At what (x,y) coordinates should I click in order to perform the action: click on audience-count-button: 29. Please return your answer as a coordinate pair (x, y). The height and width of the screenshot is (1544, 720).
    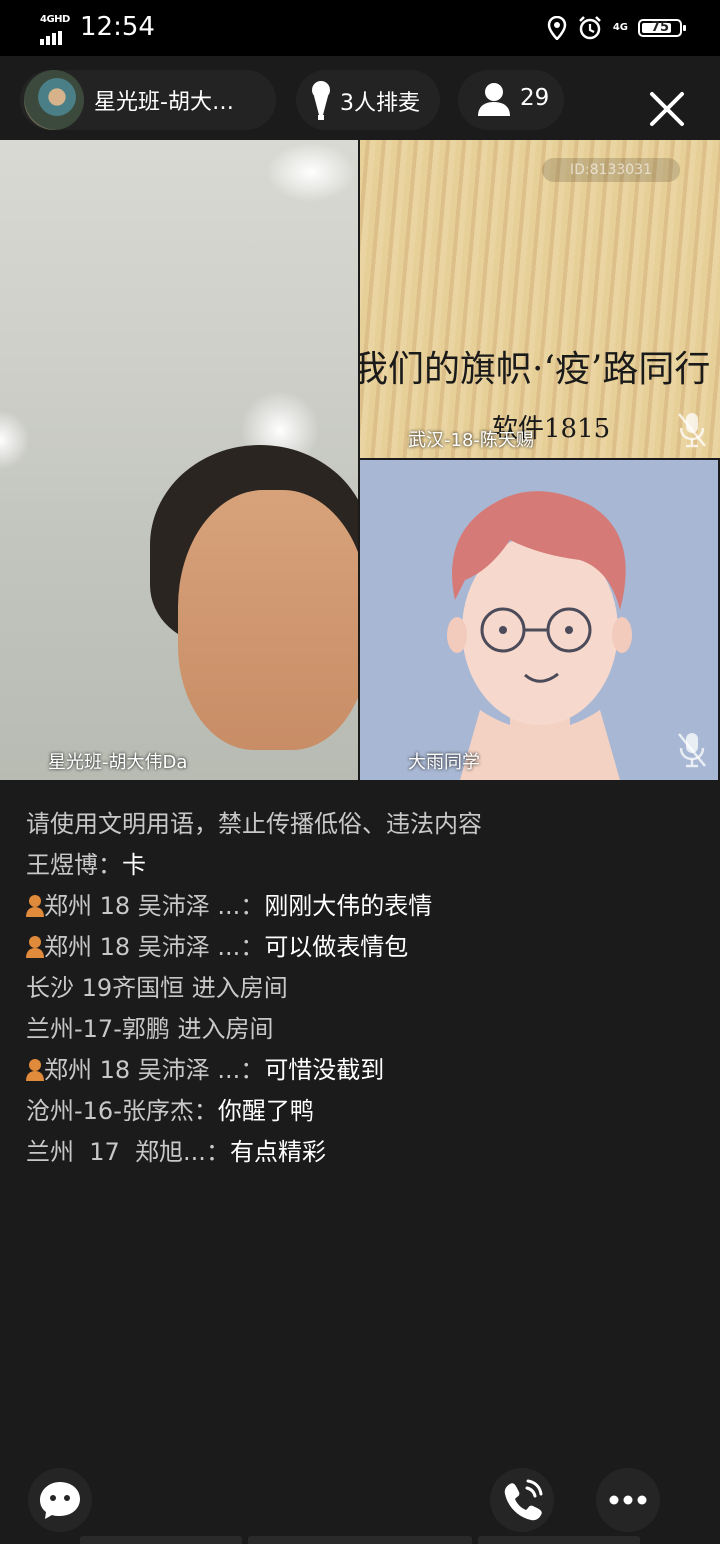
    Looking at the image, I should click on (511, 100).